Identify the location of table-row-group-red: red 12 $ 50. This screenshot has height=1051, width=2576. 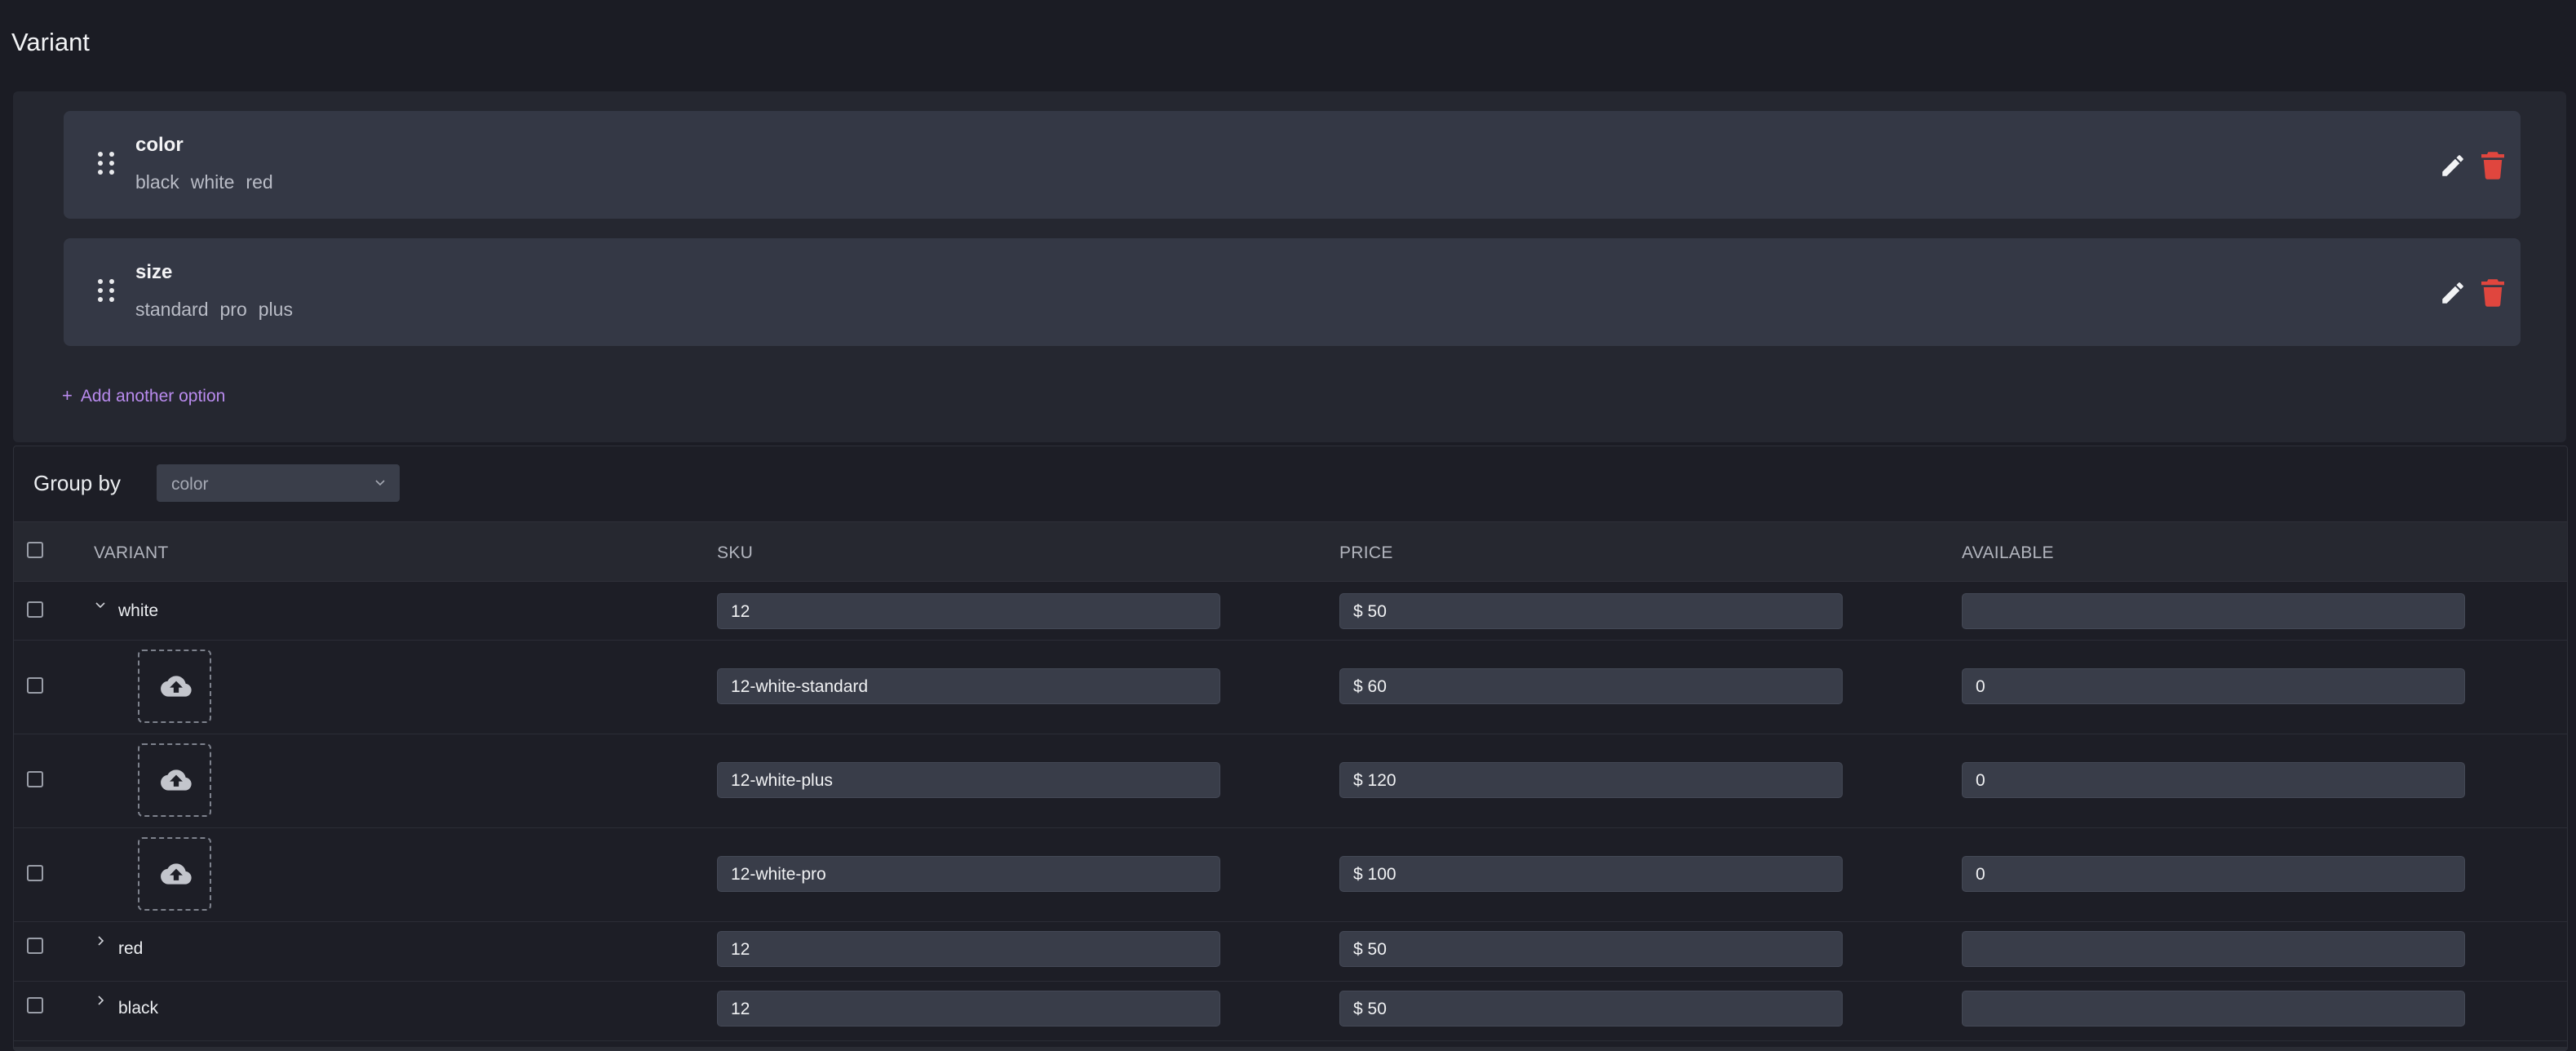
(1290, 951).